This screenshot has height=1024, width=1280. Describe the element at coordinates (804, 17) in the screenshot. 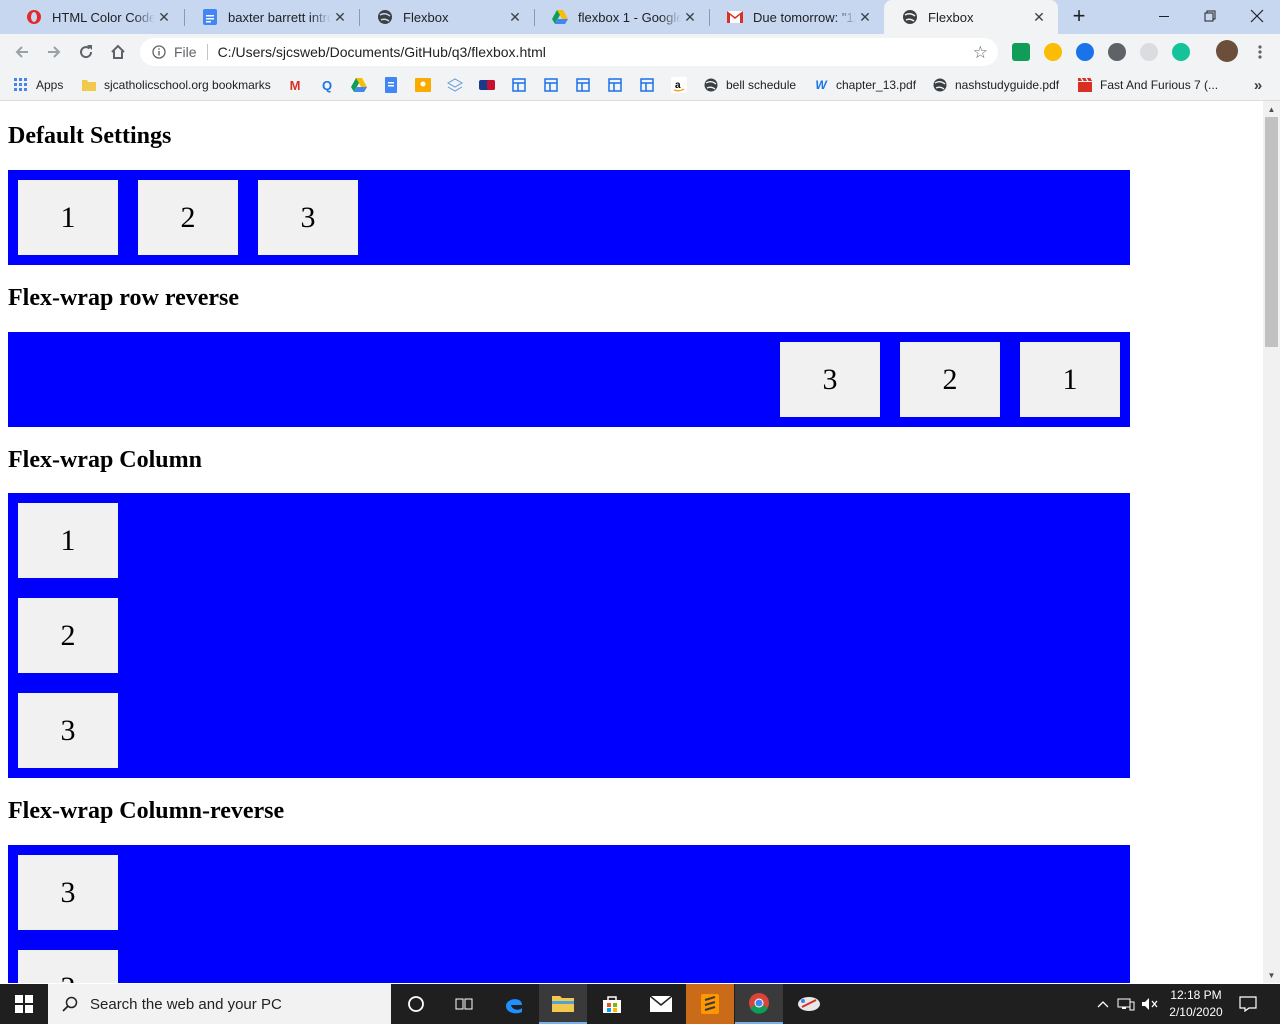

I see `tab-title: Due tomorrow: "11.6` at that location.